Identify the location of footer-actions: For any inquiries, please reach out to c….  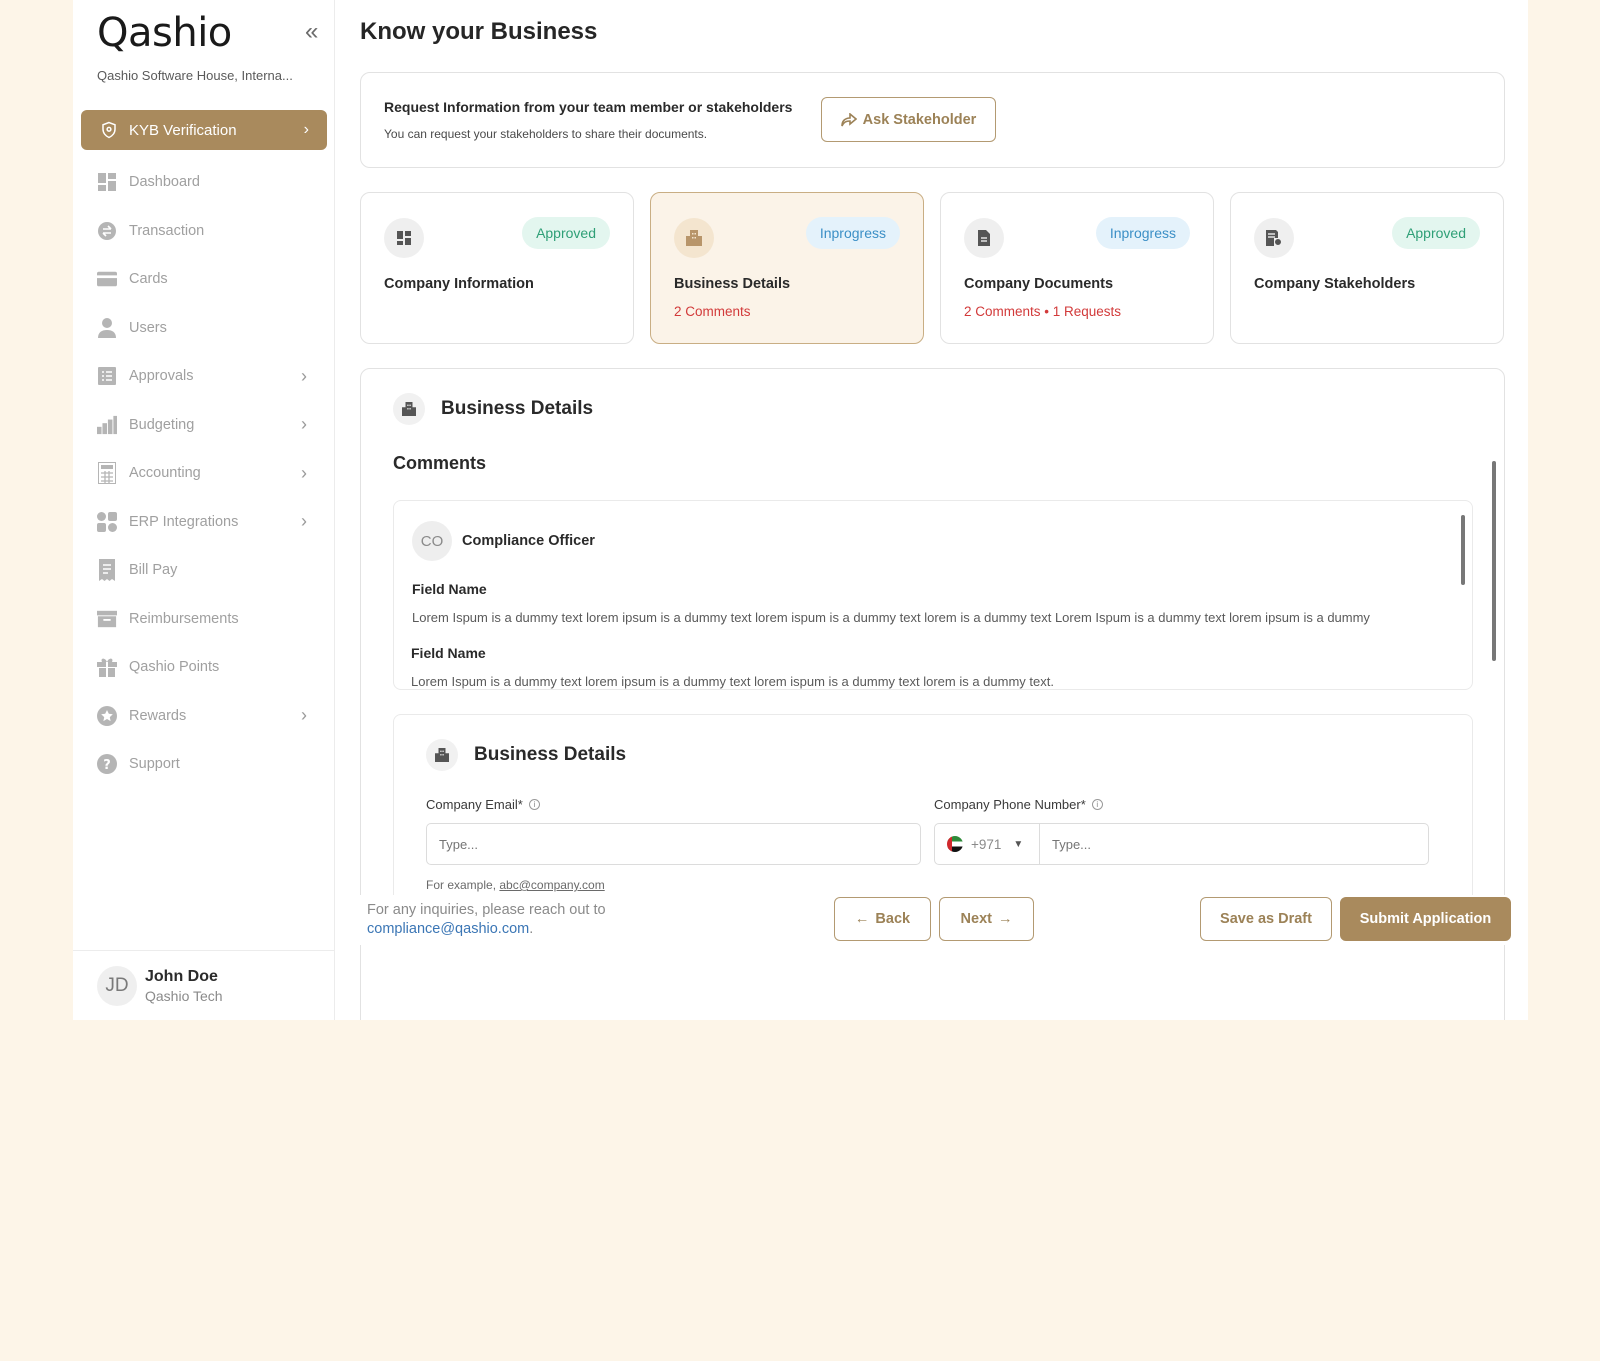
(940, 920).